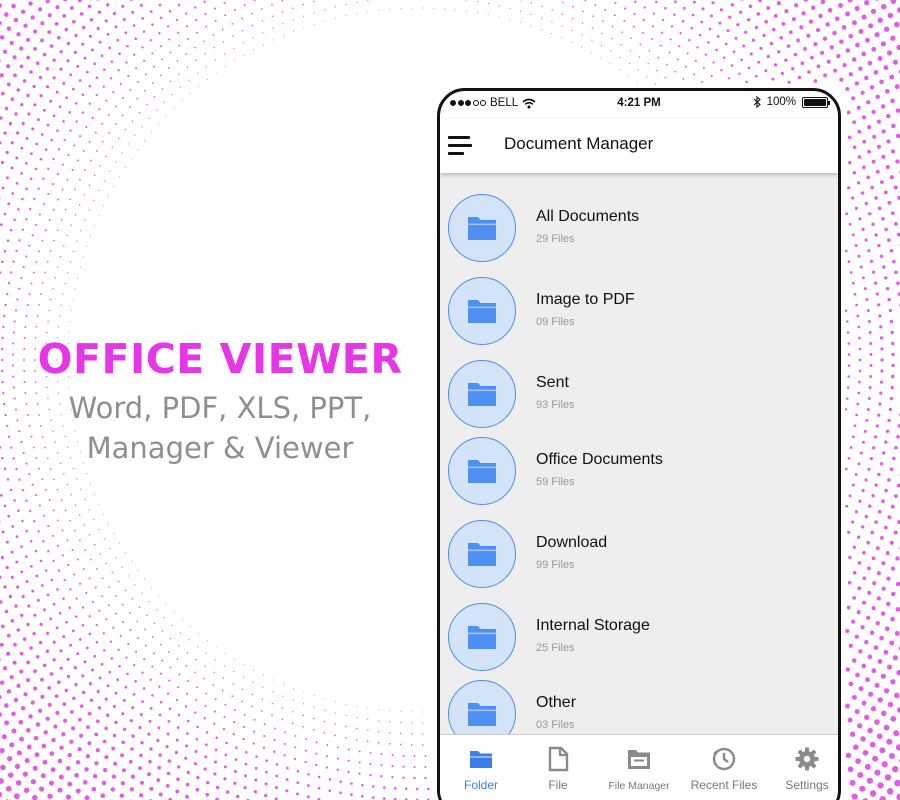 This screenshot has width=900, height=800. I want to click on folder-file-count: 09 Files, so click(555, 322).